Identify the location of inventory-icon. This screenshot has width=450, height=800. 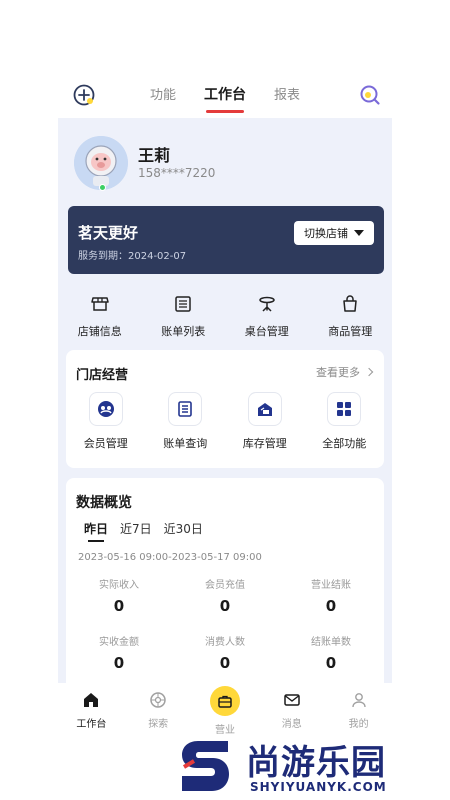
(264, 409).